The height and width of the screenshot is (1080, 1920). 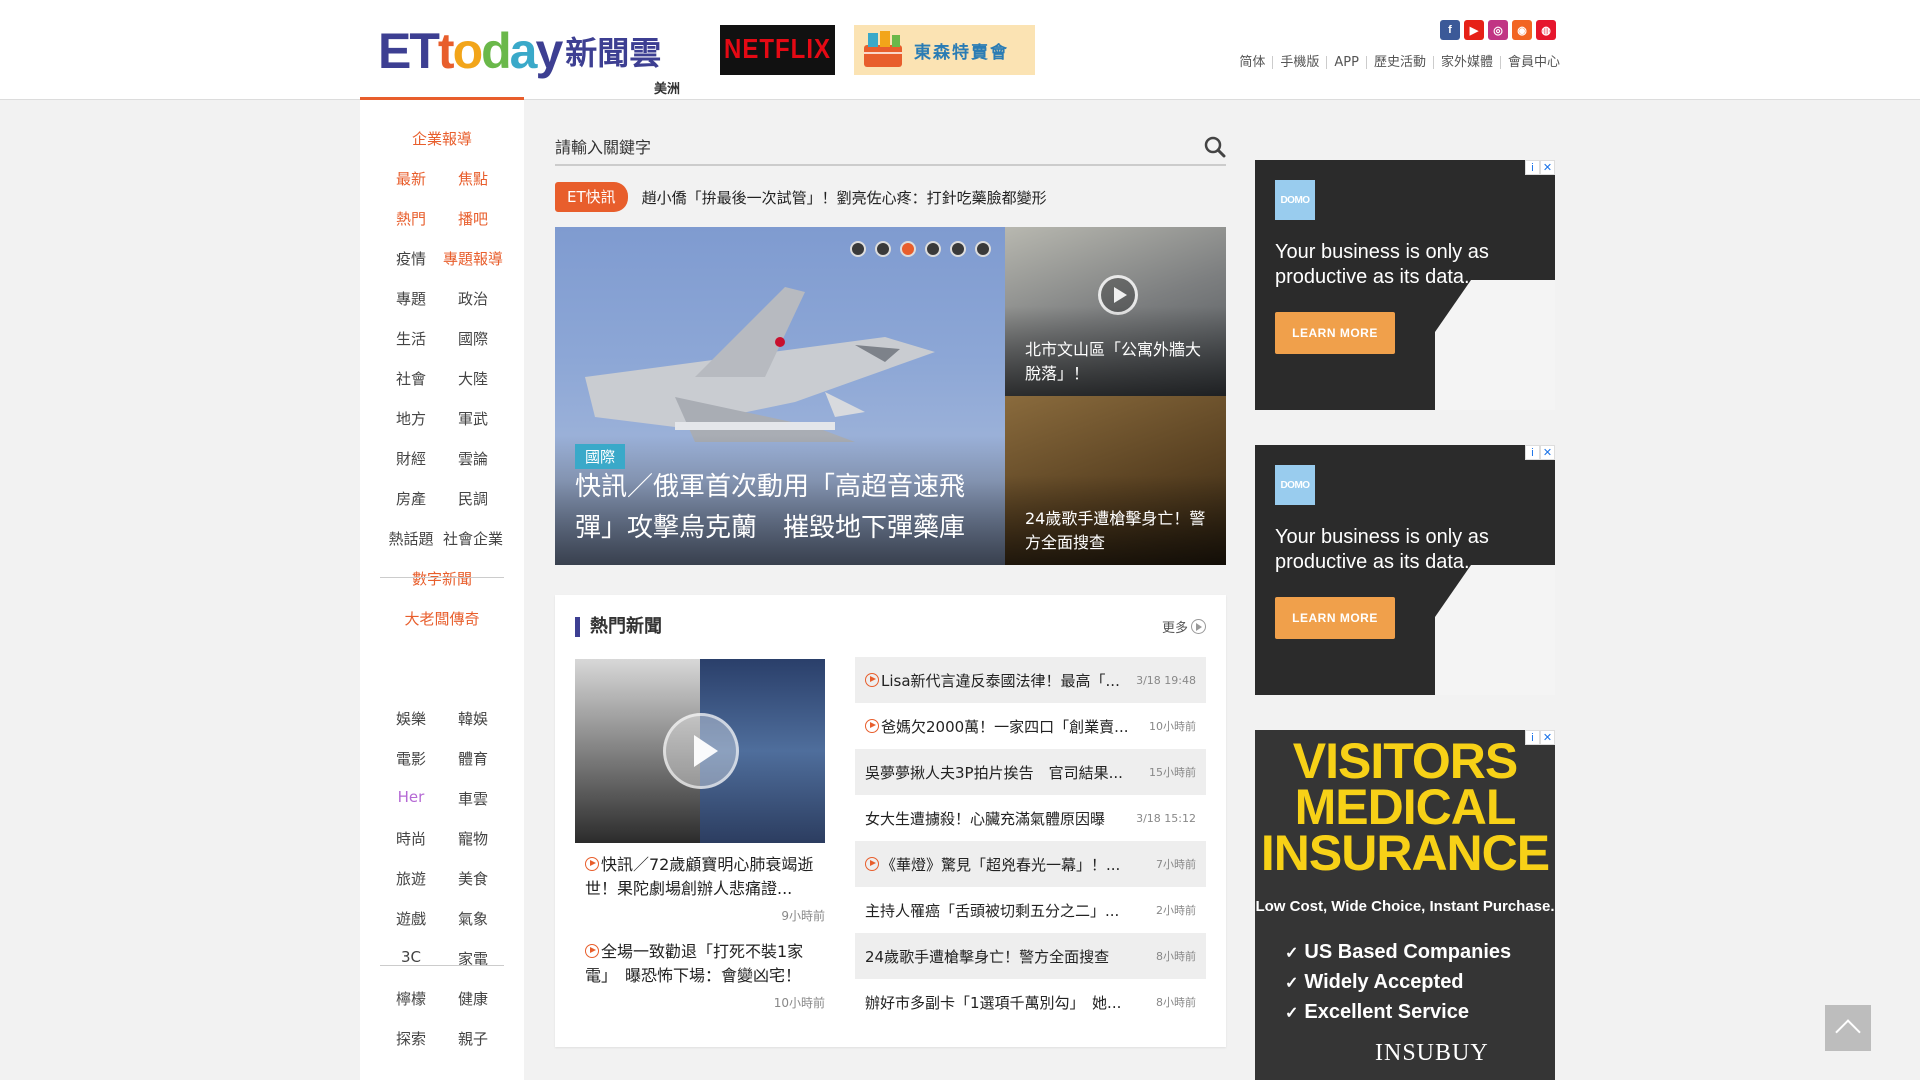 I want to click on sidebar-item: 雲論, so click(x=473, y=458).